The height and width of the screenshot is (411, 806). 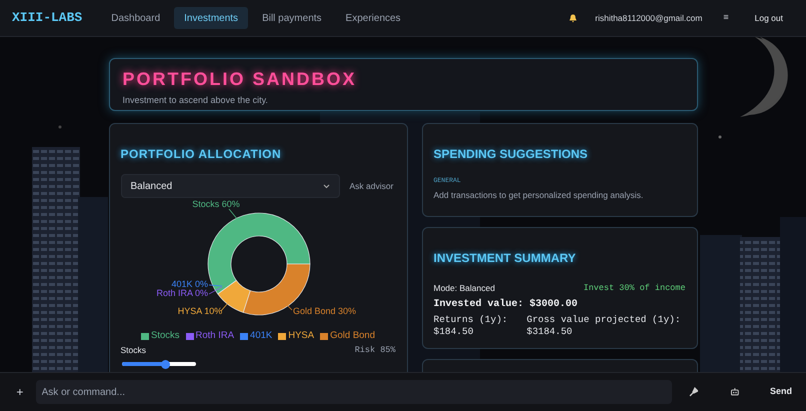 I want to click on add-button: +, so click(x=20, y=392).